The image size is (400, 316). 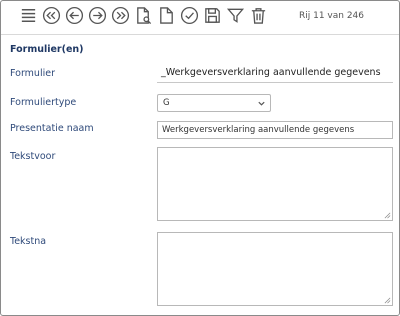 What do you see at coordinates (166, 103) in the screenshot?
I see `formuliertype-selected-value: G` at bounding box center [166, 103].